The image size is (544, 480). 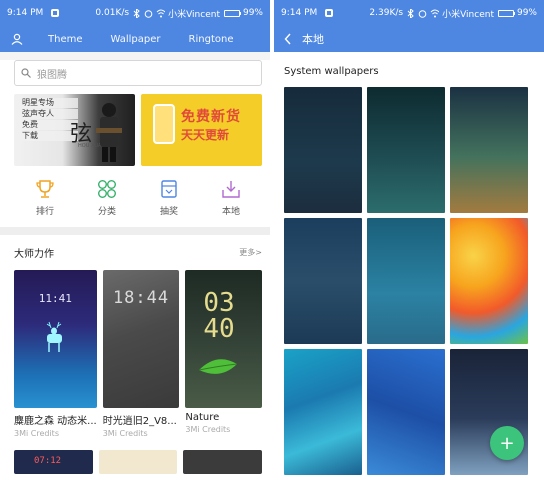 I want to click on theme-preview: 03 40, so click(x=223, y=339).